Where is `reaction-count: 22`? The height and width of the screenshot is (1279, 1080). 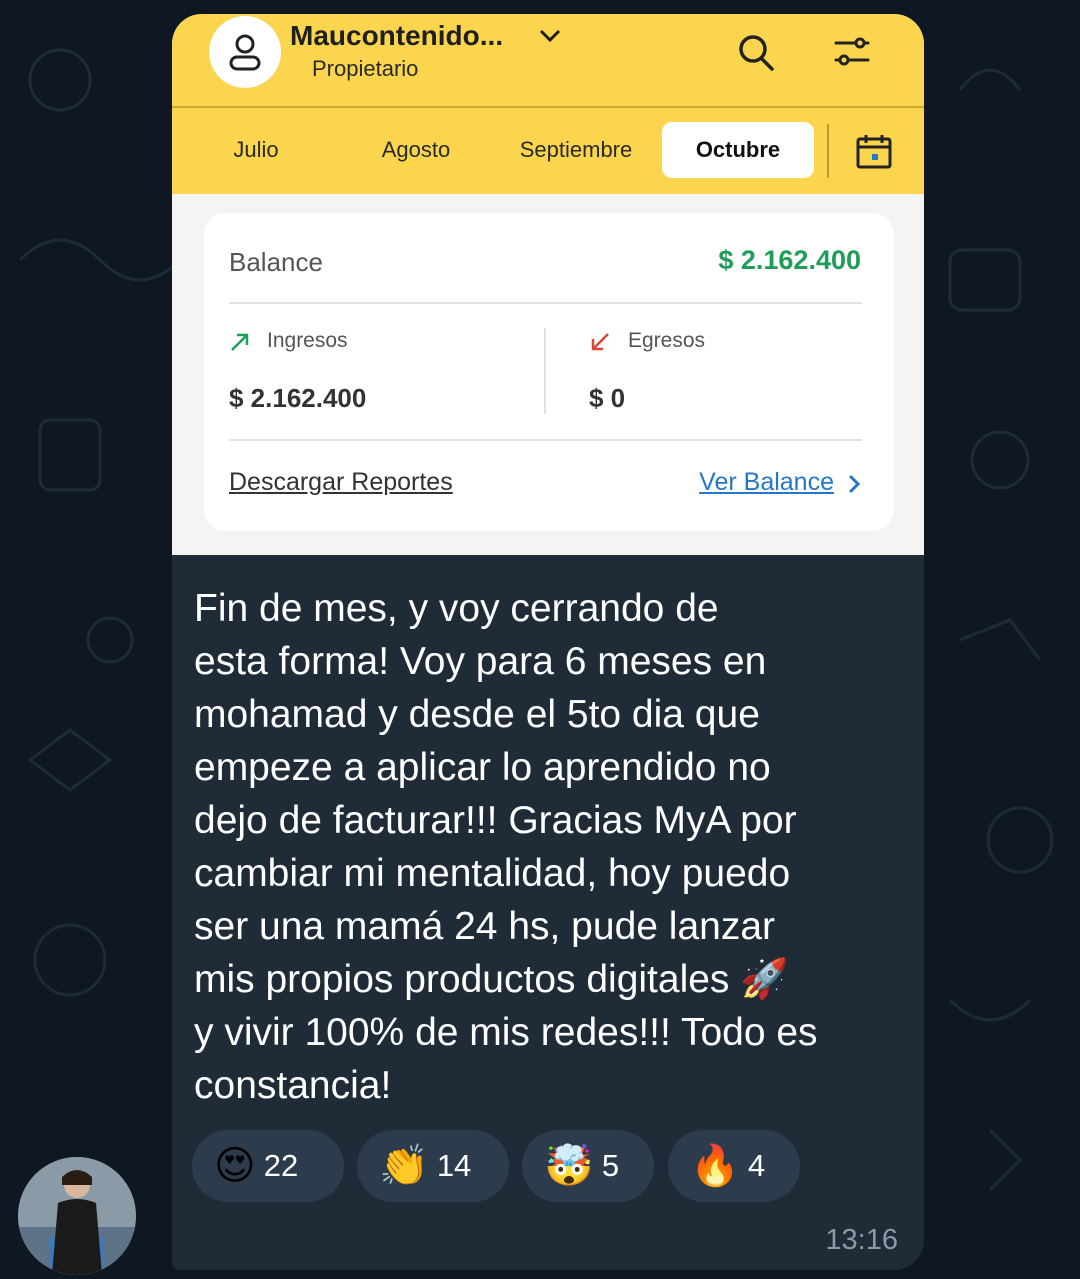
reaction-count: 22 is located at coordinates (281, 1165).